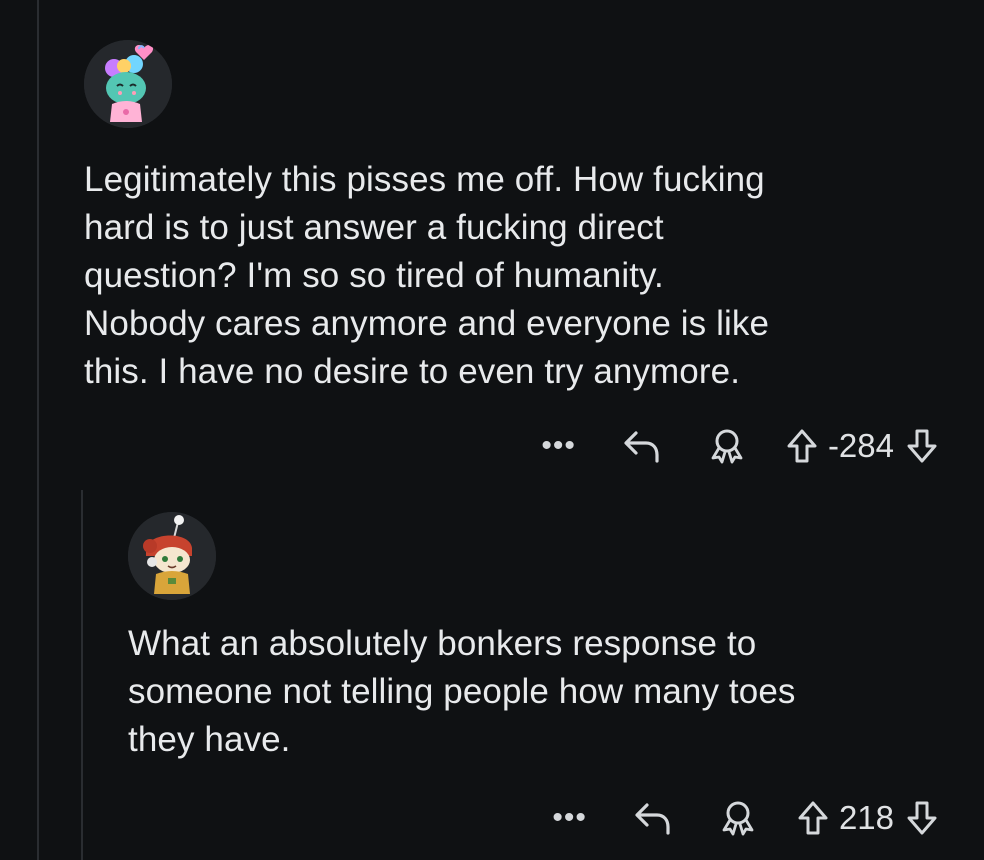 Image resolution: width=984 pixels, height=860 pixels. Describe the element at coordinates (866, 817) in the screenshot. I see `vote-score: 218` at that location.